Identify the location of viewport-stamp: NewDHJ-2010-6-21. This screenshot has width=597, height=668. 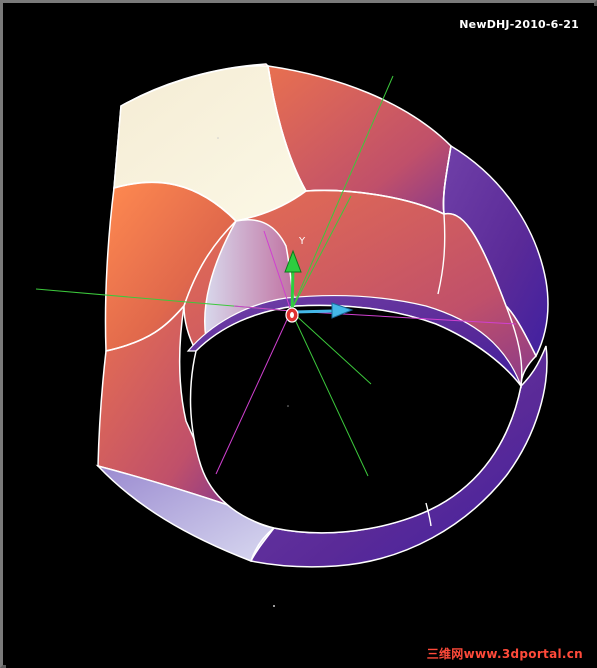
(519, 24).